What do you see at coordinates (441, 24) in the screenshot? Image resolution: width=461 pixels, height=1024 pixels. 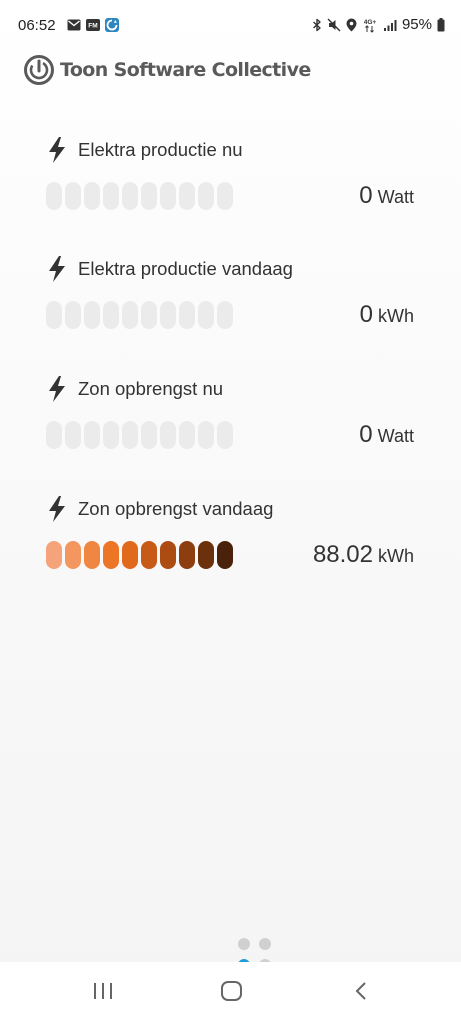 I see `battery-icon` at bounding box center [441, 24].